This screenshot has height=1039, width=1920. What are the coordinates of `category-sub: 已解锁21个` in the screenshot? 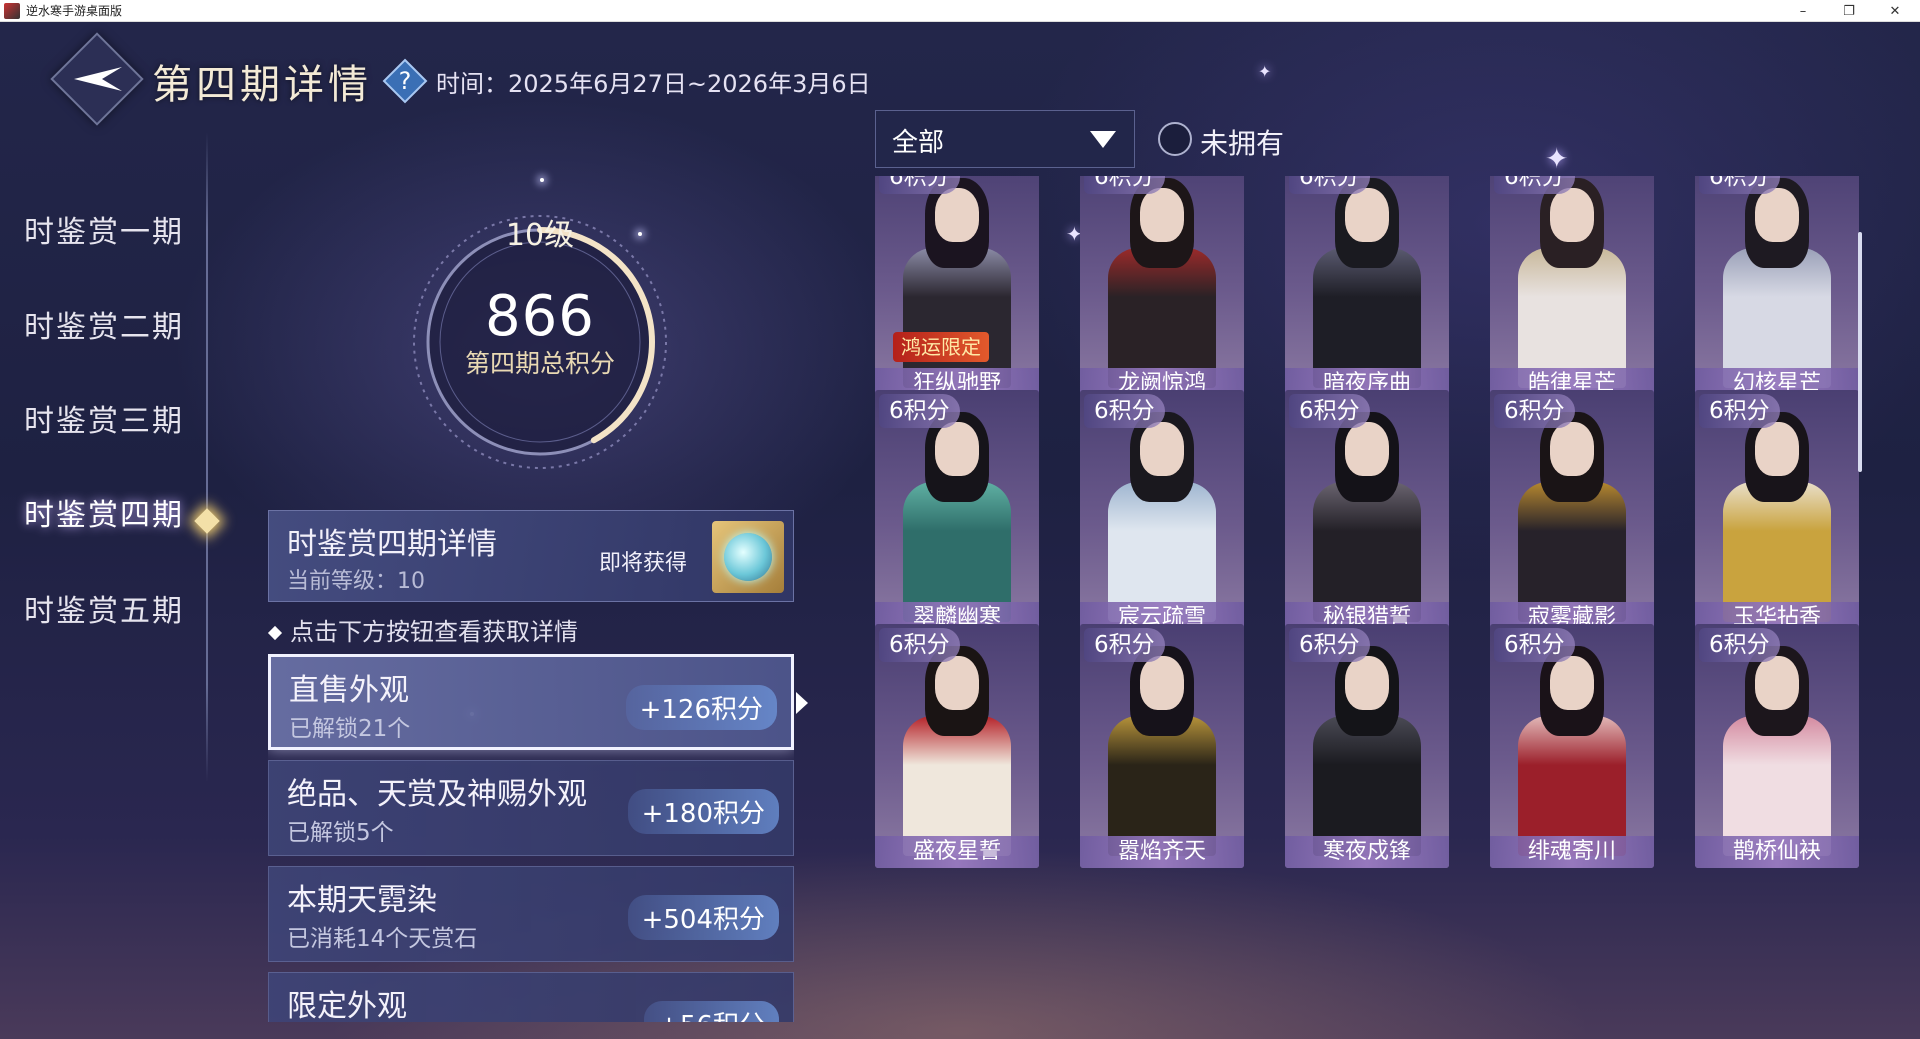 It's located at (350, 729).